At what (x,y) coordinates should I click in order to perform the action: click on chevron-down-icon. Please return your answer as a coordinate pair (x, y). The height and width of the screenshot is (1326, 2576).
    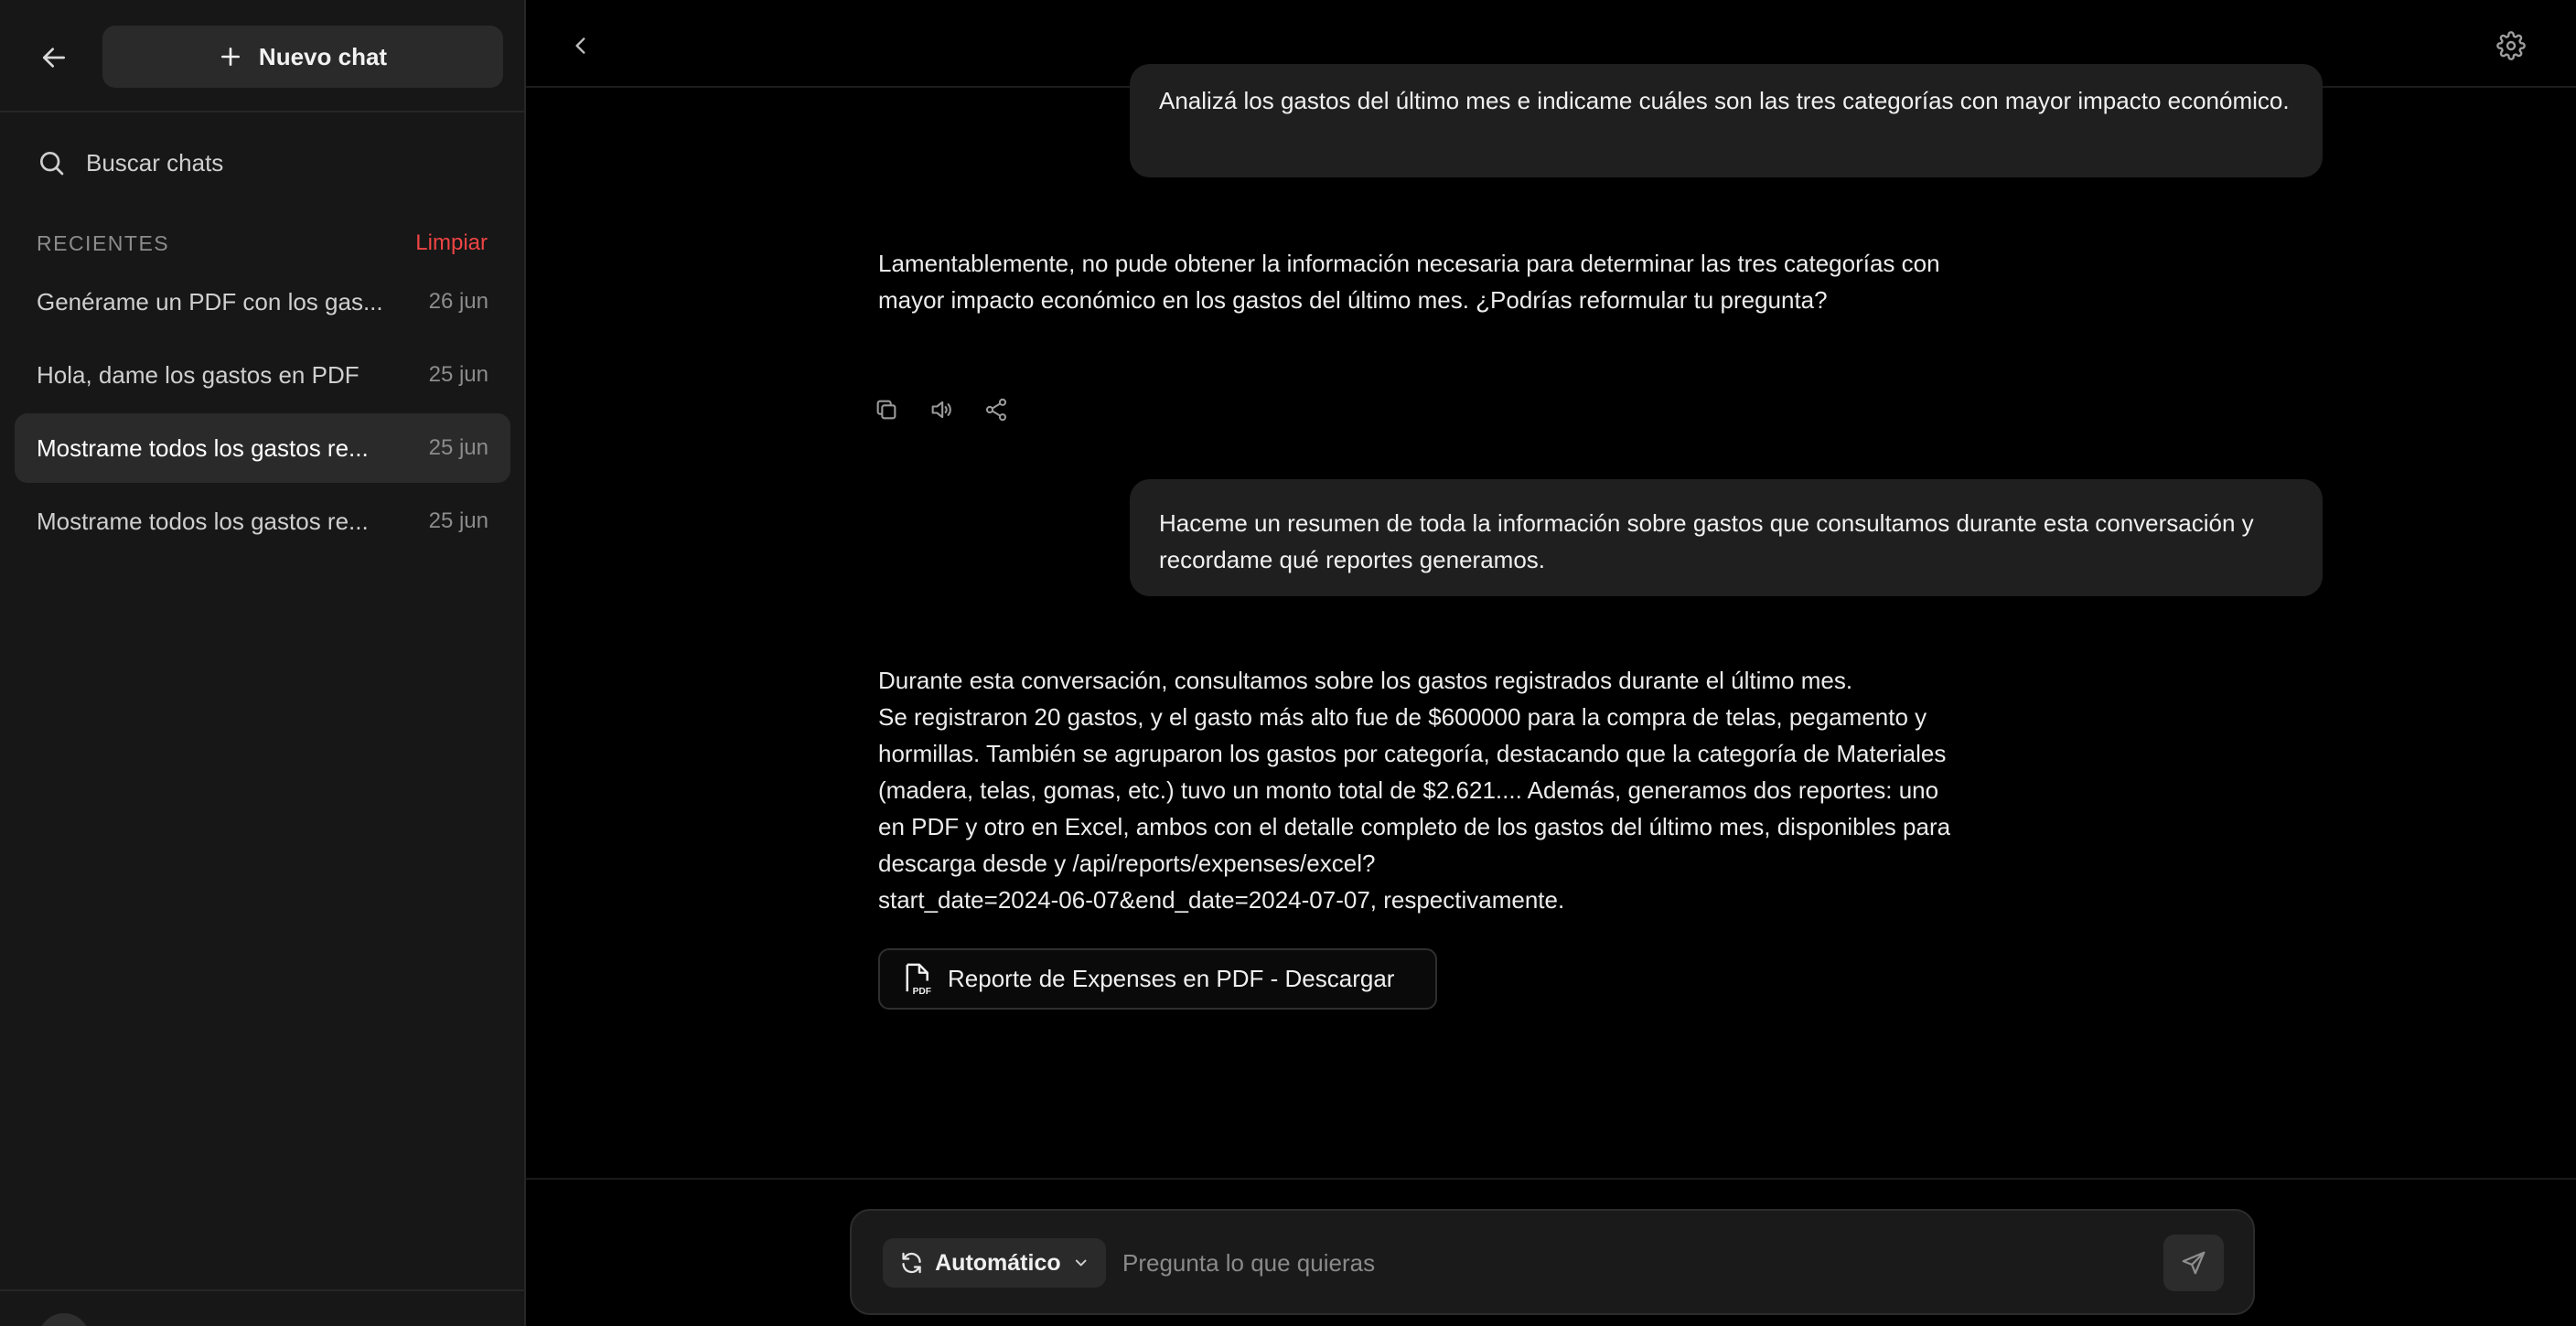
    Looking at the image, I should click on (1081, 1263).